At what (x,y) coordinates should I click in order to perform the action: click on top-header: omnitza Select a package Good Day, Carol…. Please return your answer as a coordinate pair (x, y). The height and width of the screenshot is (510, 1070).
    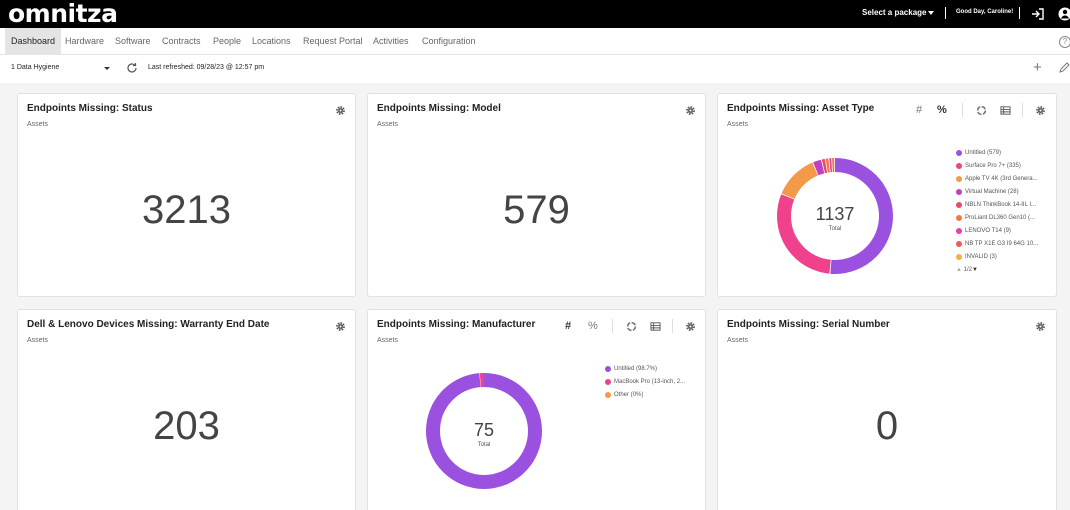
    Looking at the image, I should click on (535, 14).